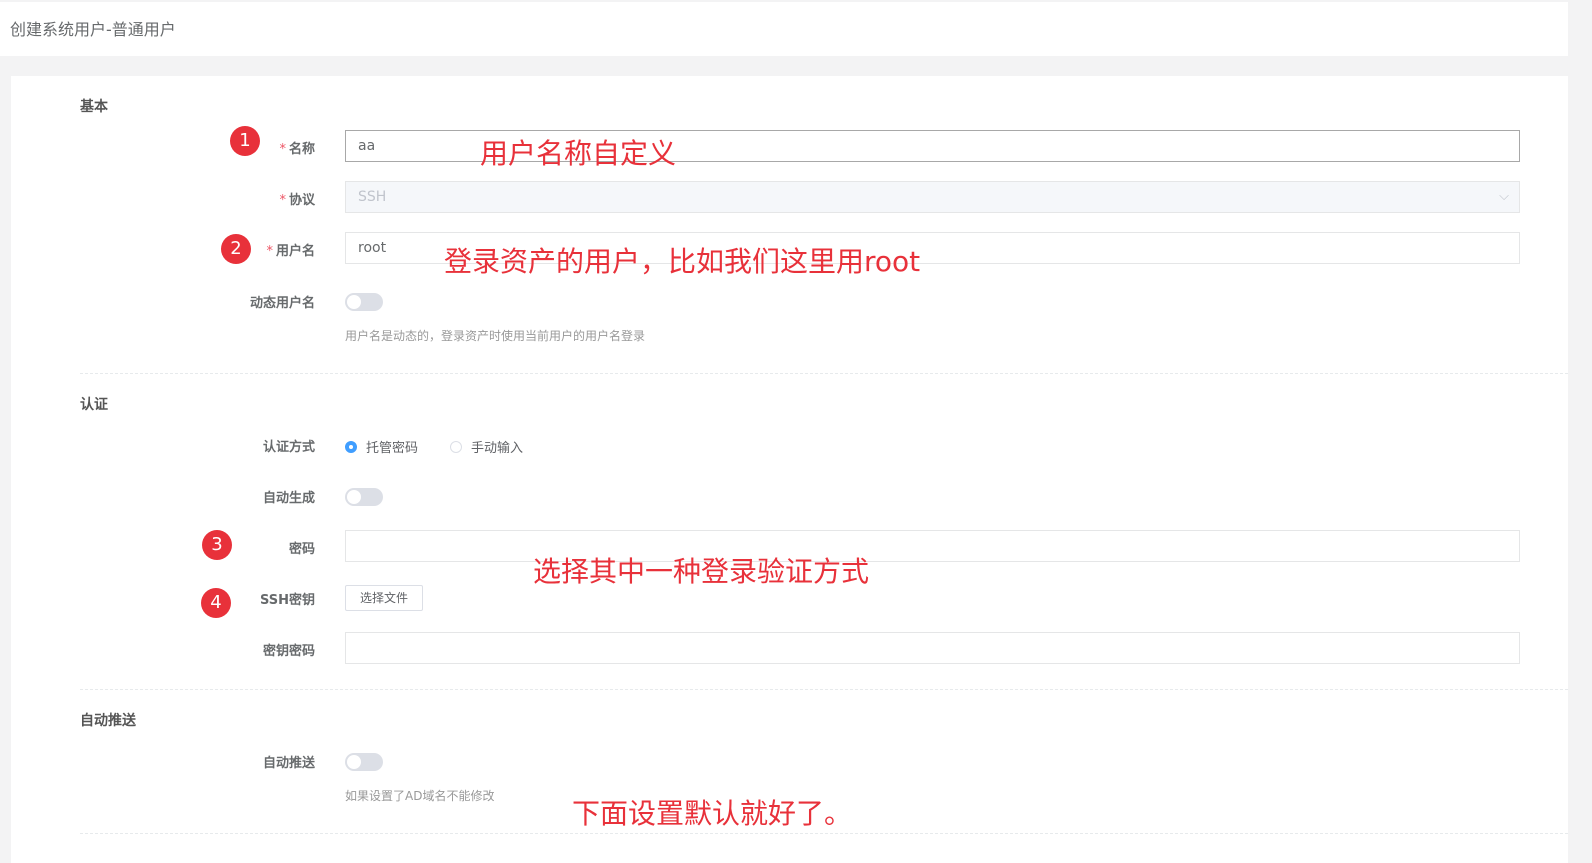  I want to click on password-label: 密码, so click(301, 549).